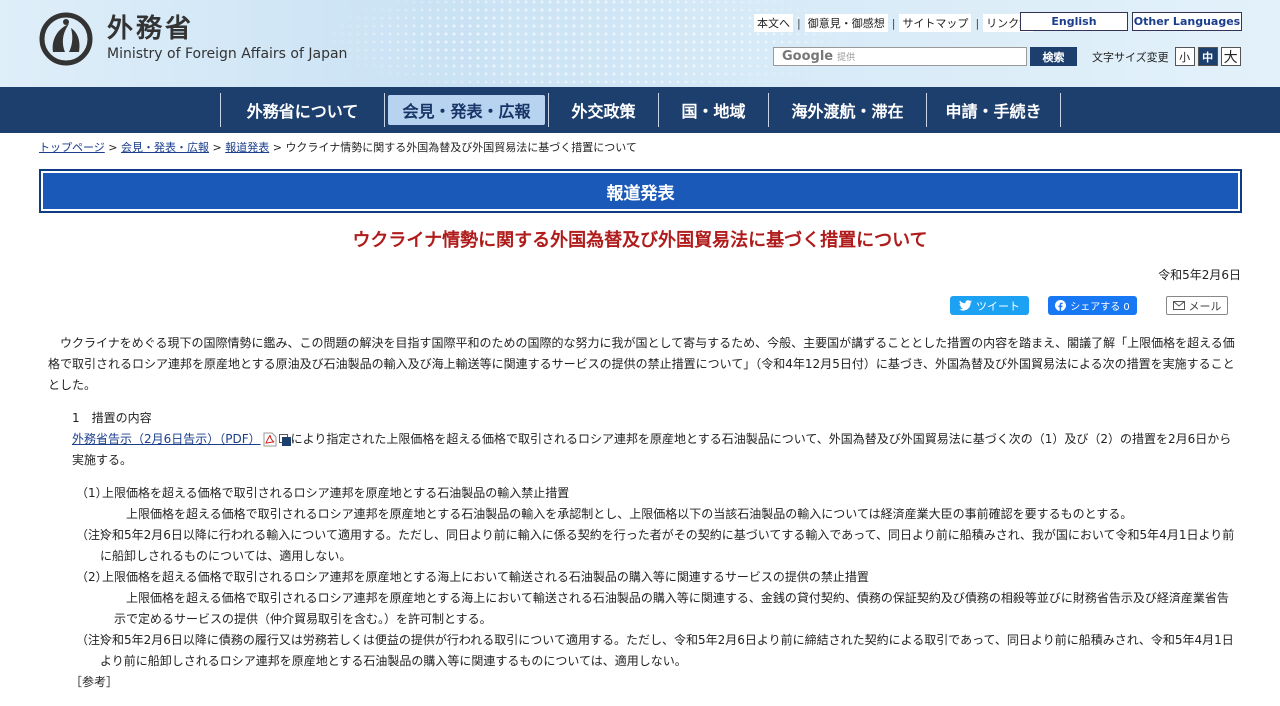 Image resolution: width=1280 pixels, height=706 pixels. I want to click on mail-share-label: メール, so click(1205, 306).